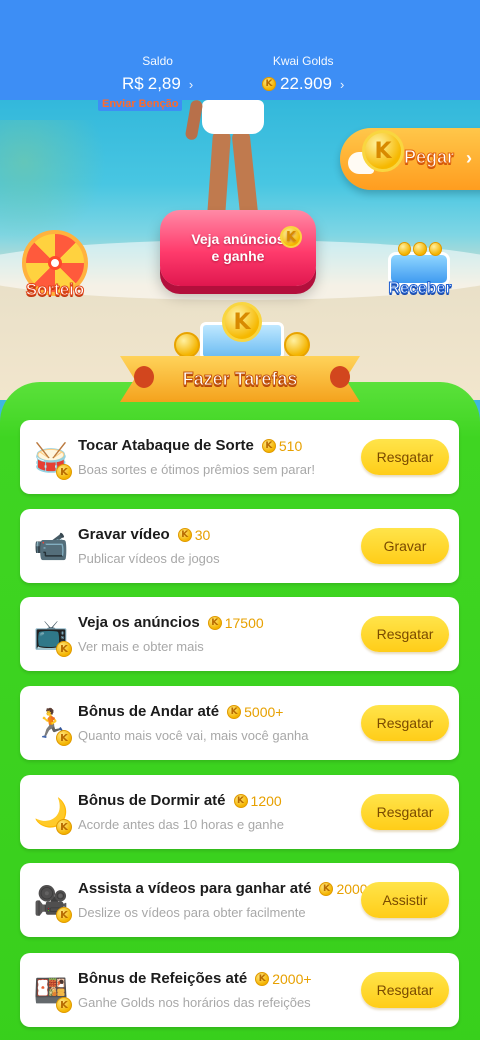 This screenshot has height=1040, width=480. Describe the element at coordinates (264, 711) in the screenshot. I see `task-reward: 5000+` at that location.